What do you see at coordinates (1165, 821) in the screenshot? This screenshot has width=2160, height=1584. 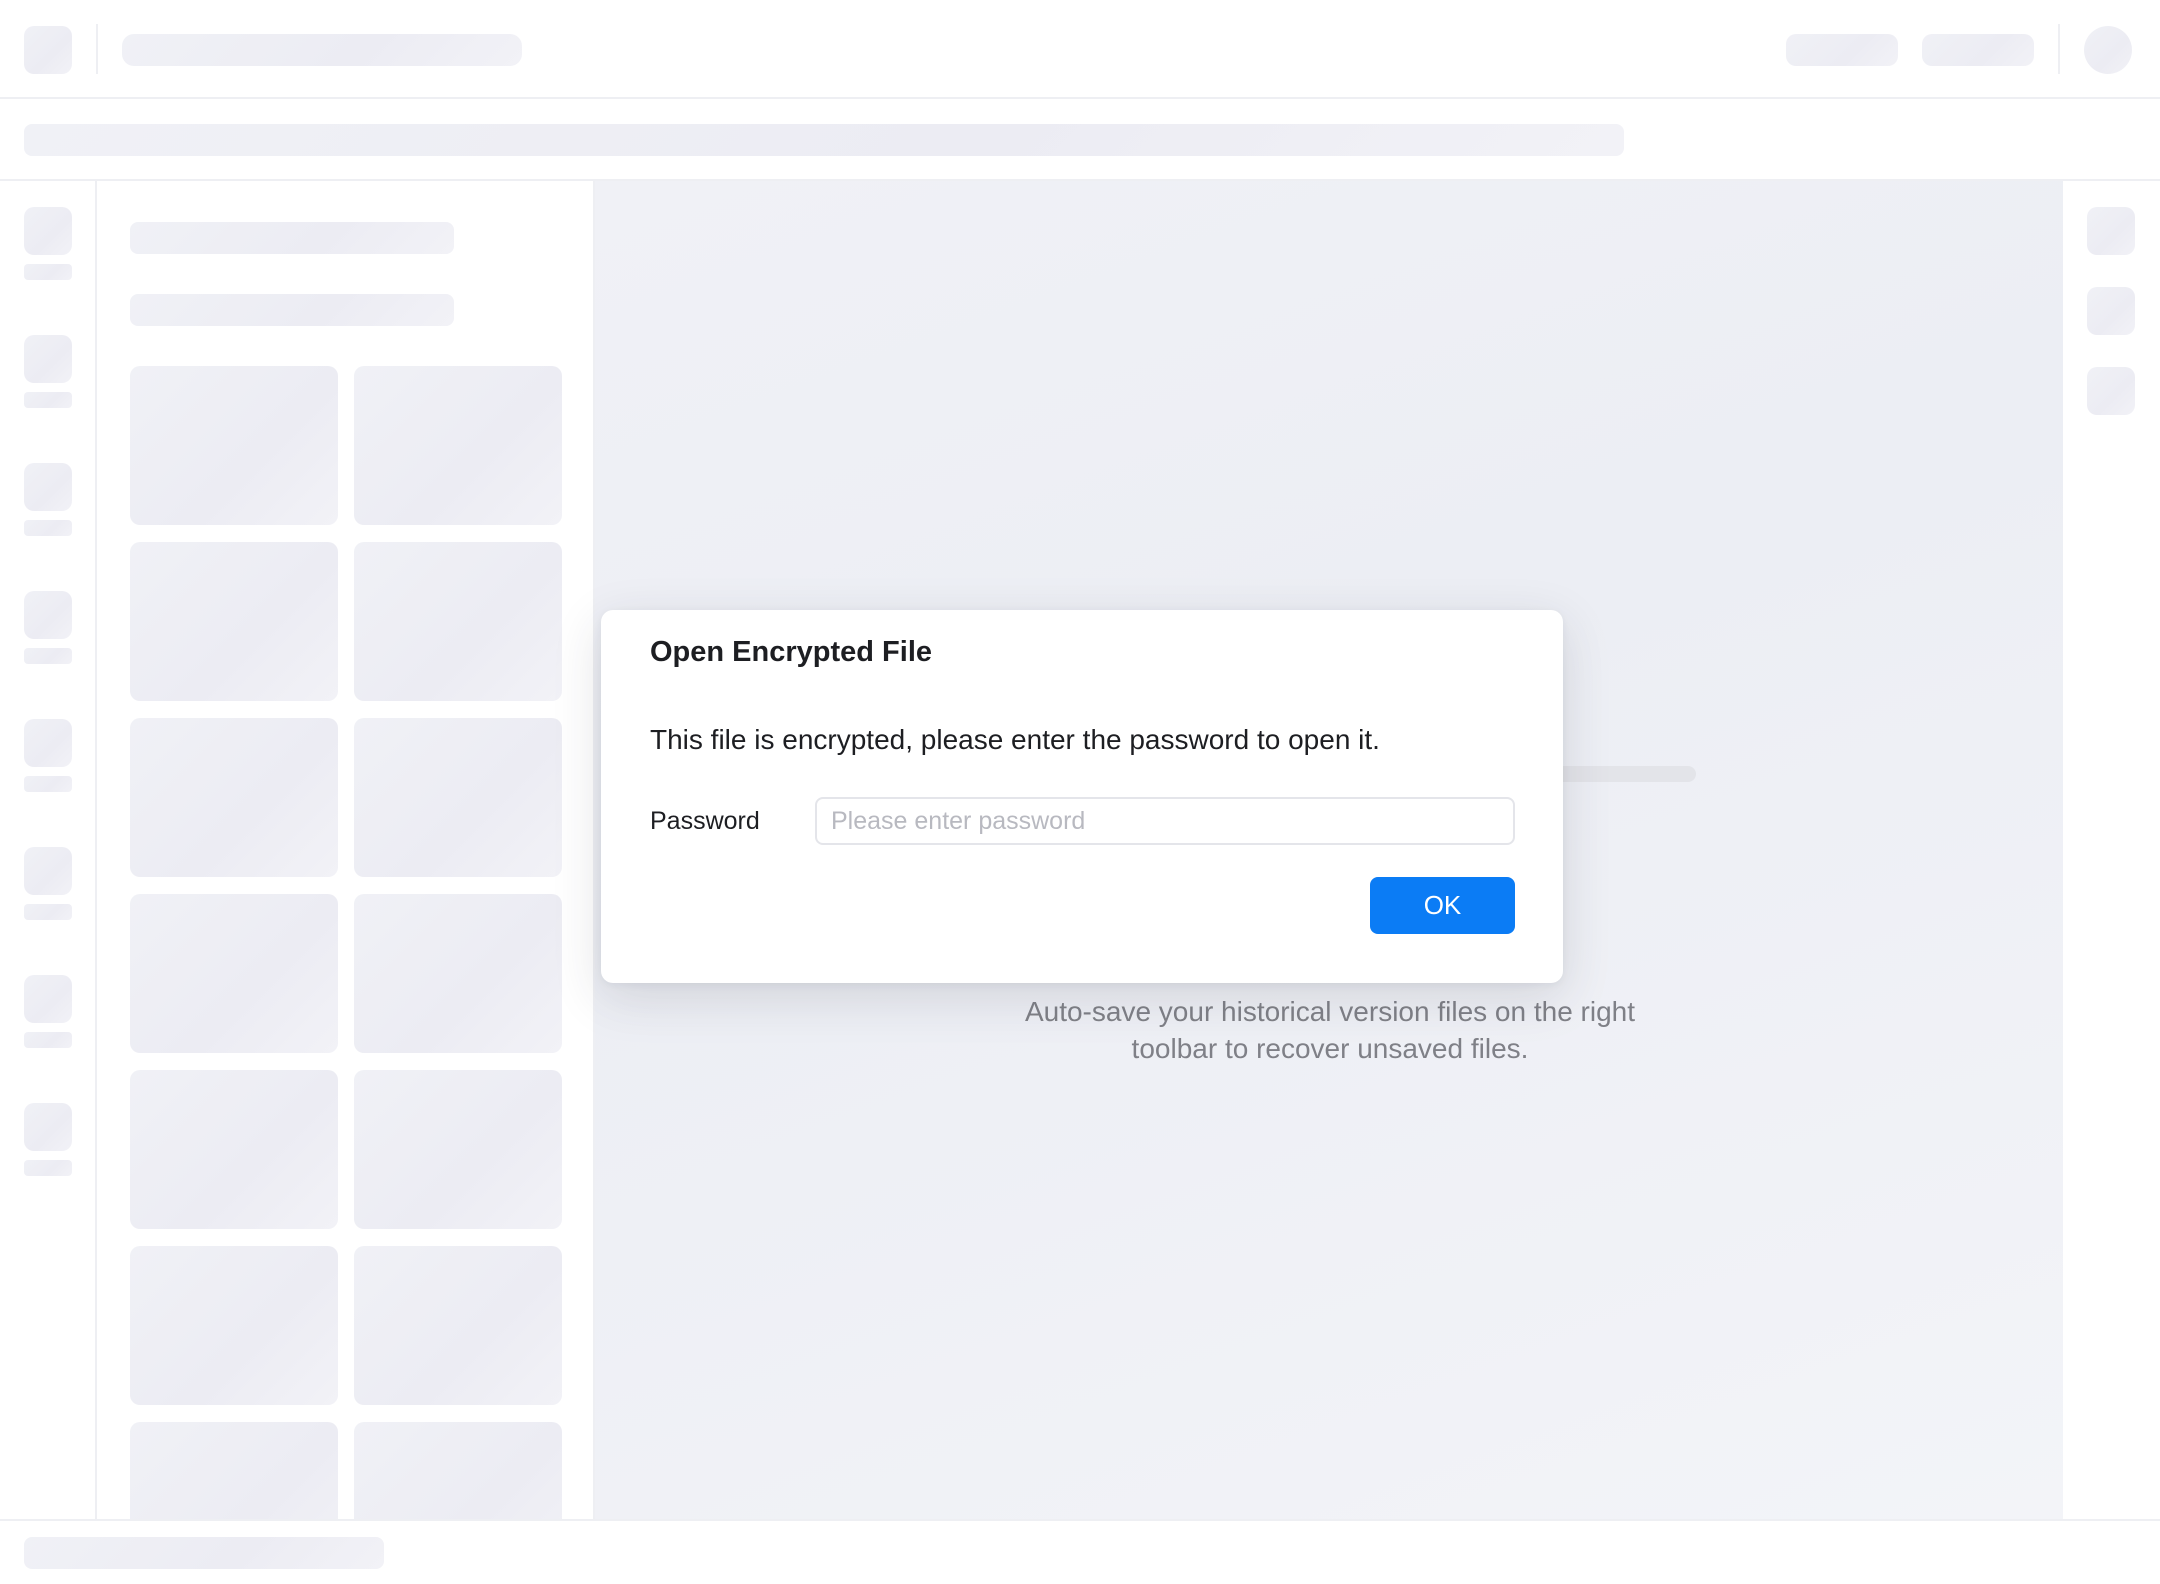 I see `password-input` at bounding box center [1165, 821].